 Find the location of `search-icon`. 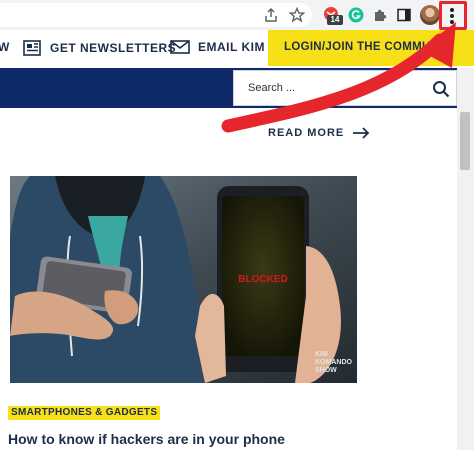

search-icon is located at coordinates (441, 89).